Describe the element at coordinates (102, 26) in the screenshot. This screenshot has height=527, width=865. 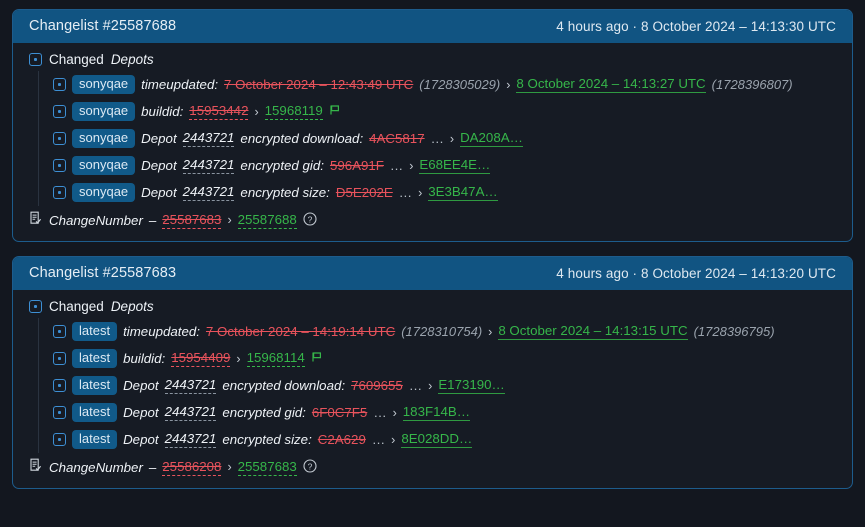
I see `changelist-title: Changelist #25587688` at that location.